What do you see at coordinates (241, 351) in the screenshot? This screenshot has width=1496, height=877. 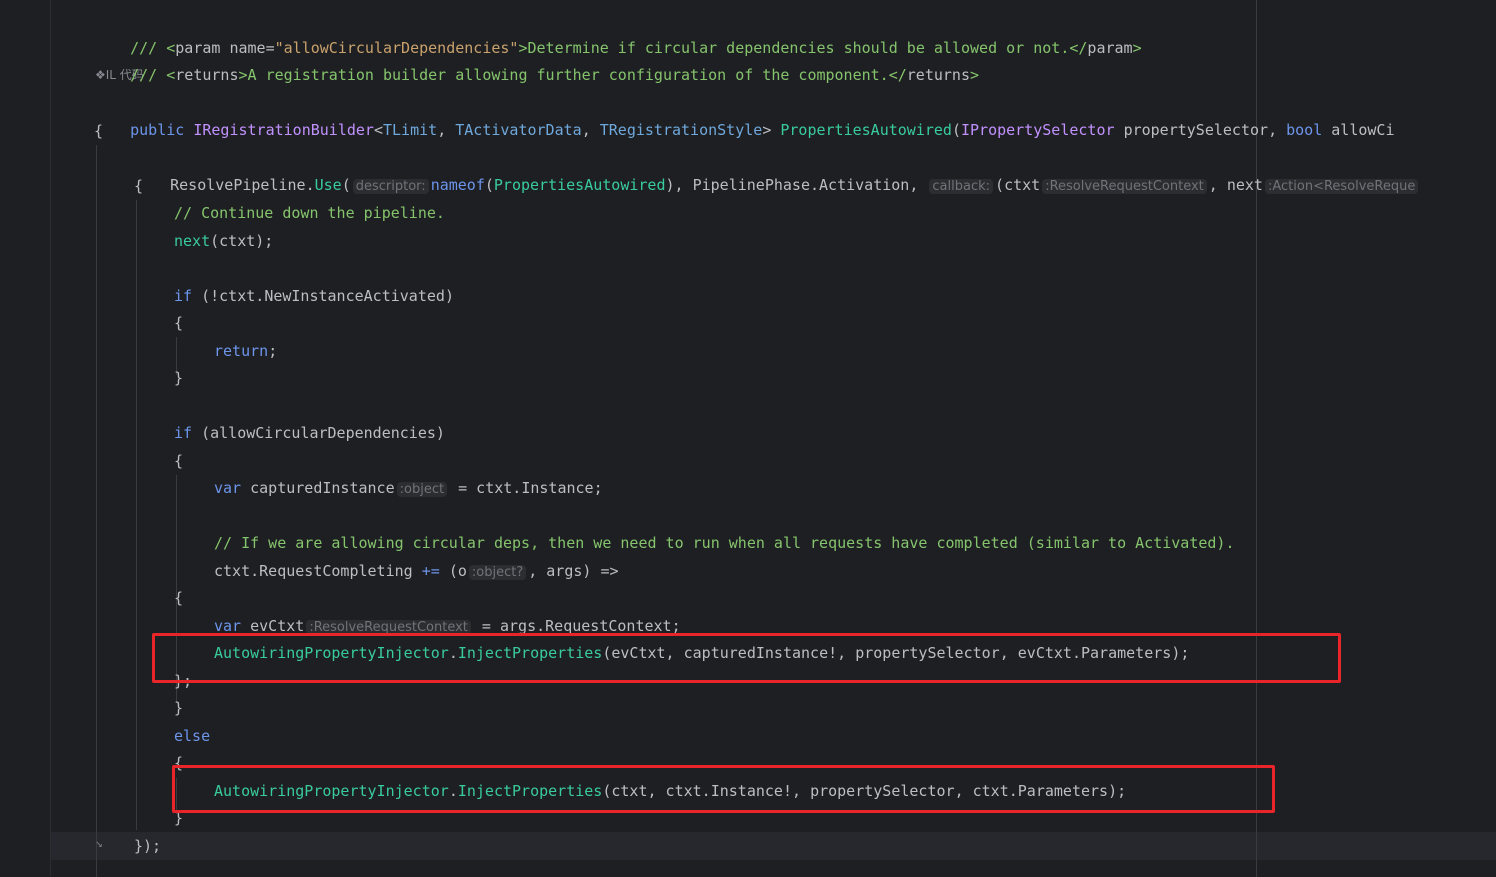 I see `keyword: return` at bounding box center [241, 351].